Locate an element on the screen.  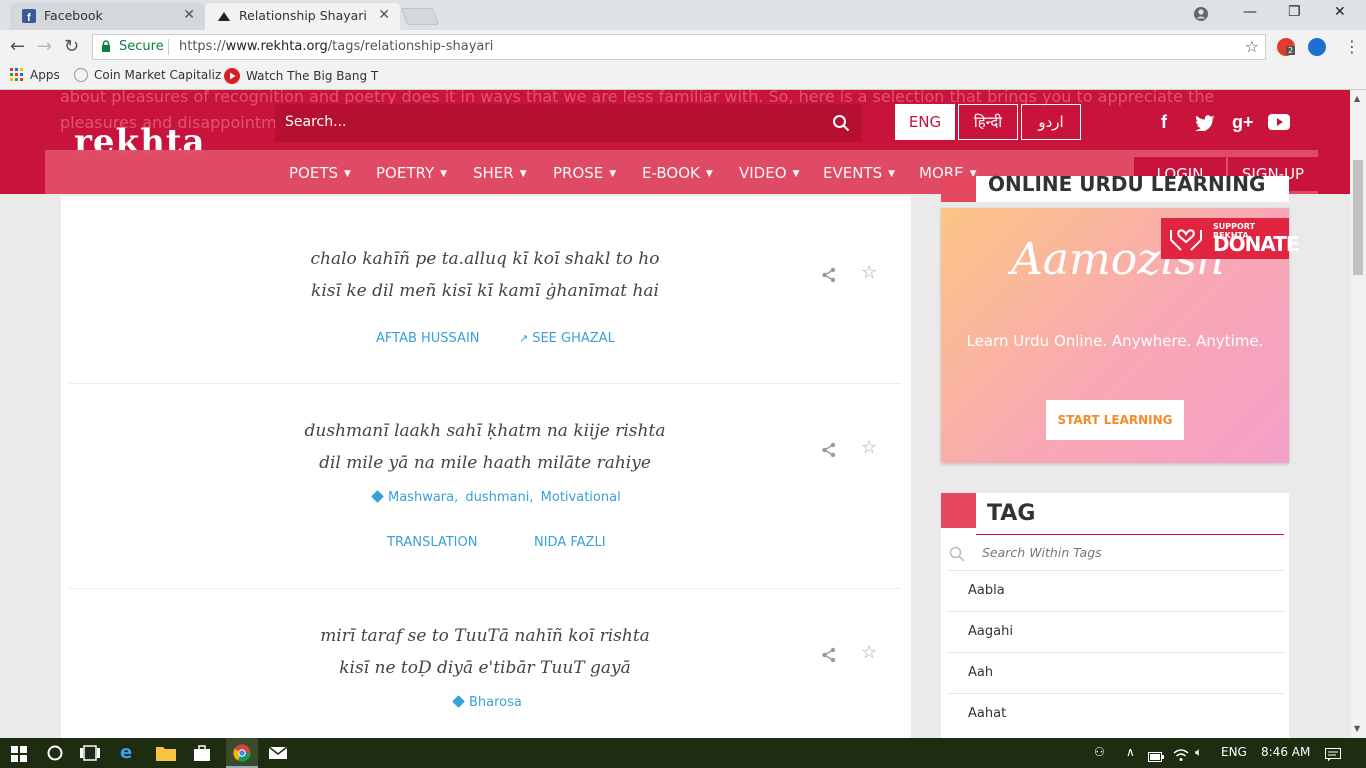
nav-ebook: E-BOOK ▼ is located at coordinates (677, 173).